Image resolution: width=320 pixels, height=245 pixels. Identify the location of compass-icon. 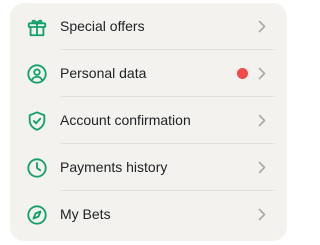
(37, 215).